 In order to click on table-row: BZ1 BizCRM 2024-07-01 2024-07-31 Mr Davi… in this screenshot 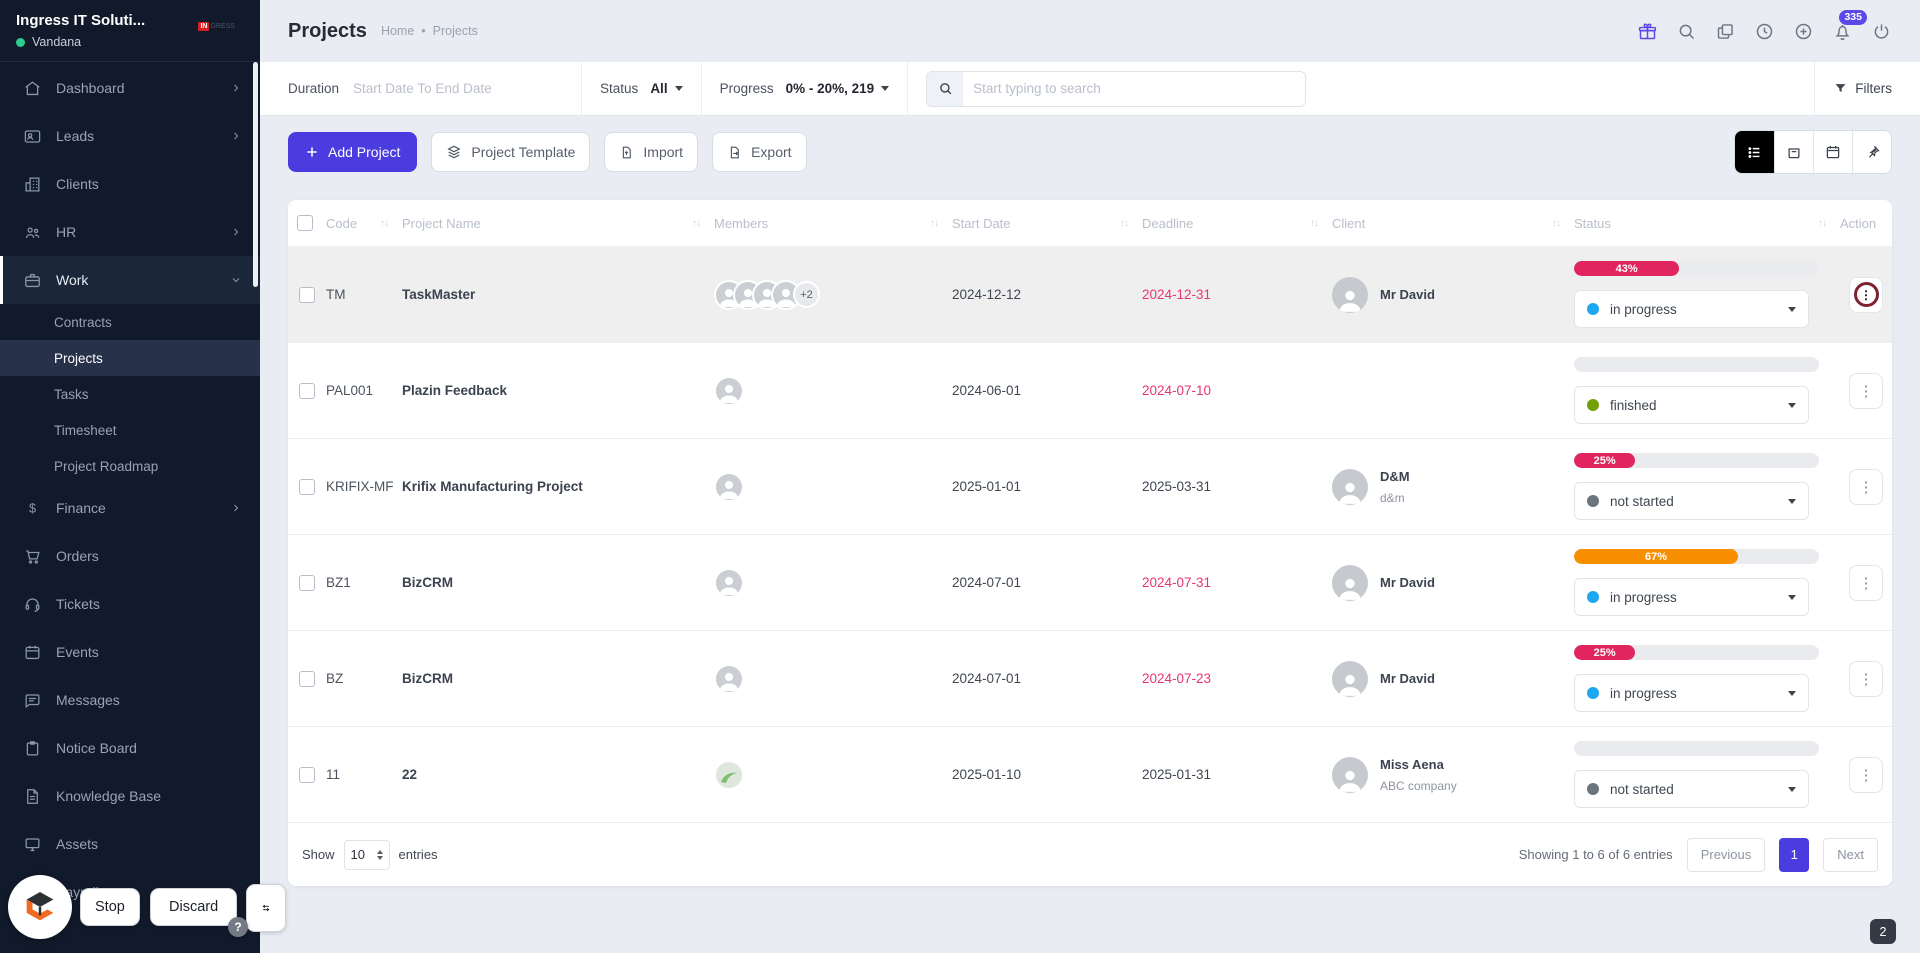, I will do `click(1090, 582)`.